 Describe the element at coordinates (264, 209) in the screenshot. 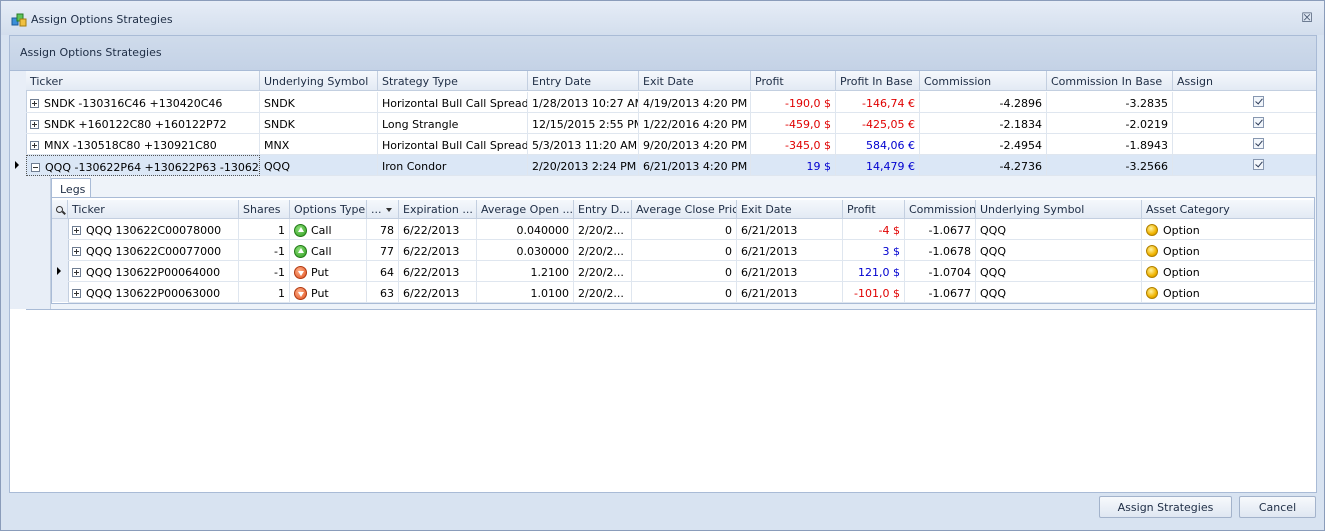

I see `legs-header-shares: Shares` at that location.